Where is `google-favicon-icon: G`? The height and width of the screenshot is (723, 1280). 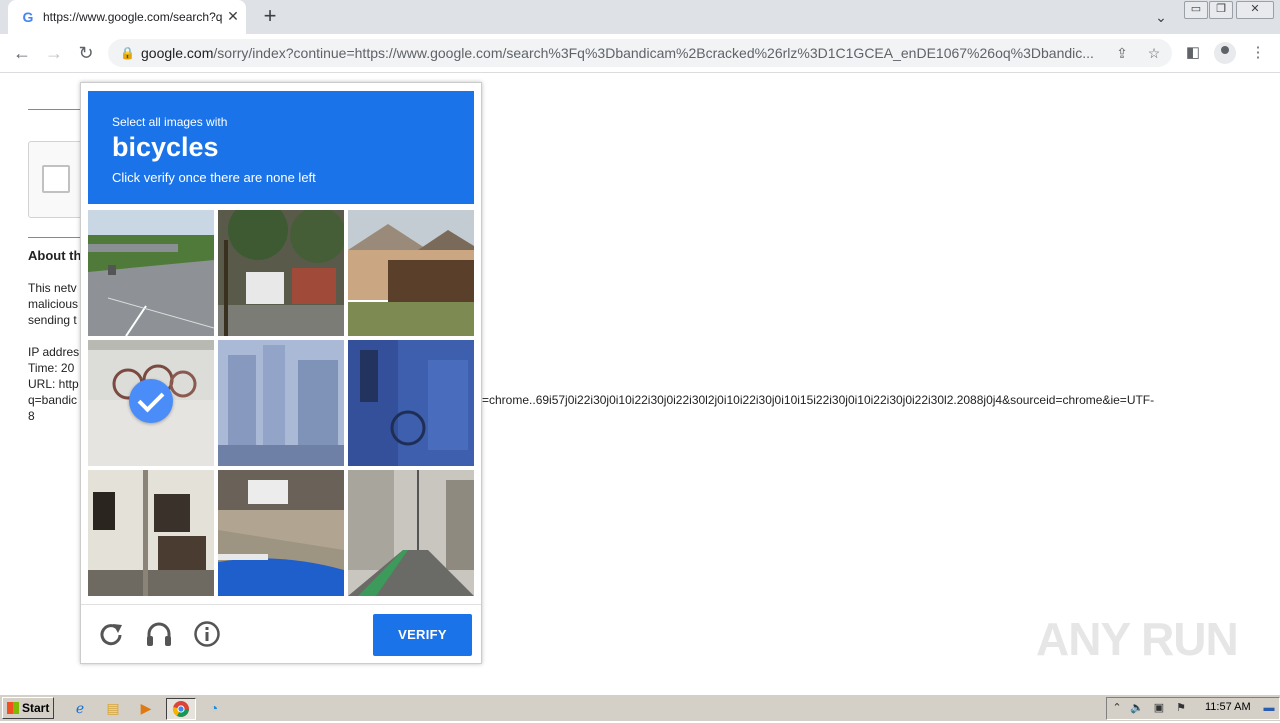
google-favicon-icon: G is located at coordinates (28, 17).